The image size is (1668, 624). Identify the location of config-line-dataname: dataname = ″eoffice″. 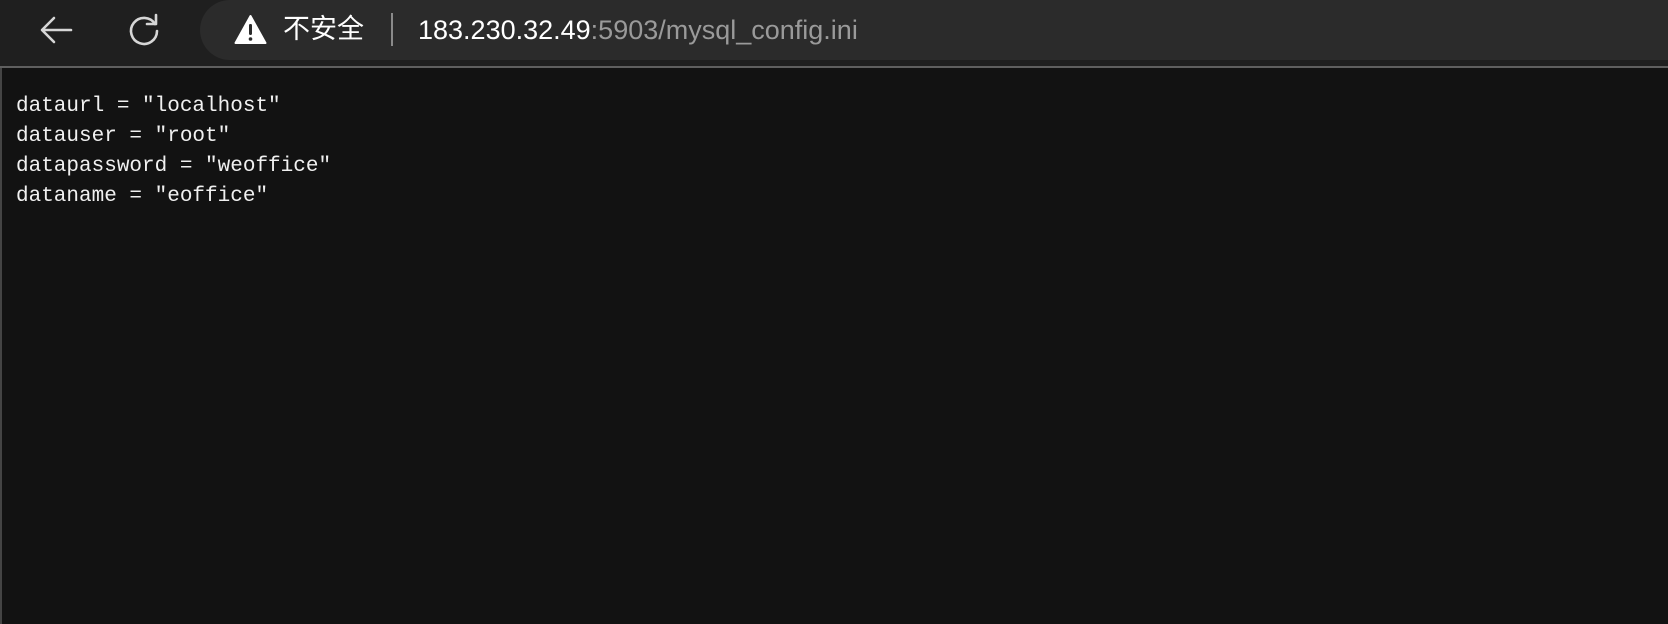
(142, 196).